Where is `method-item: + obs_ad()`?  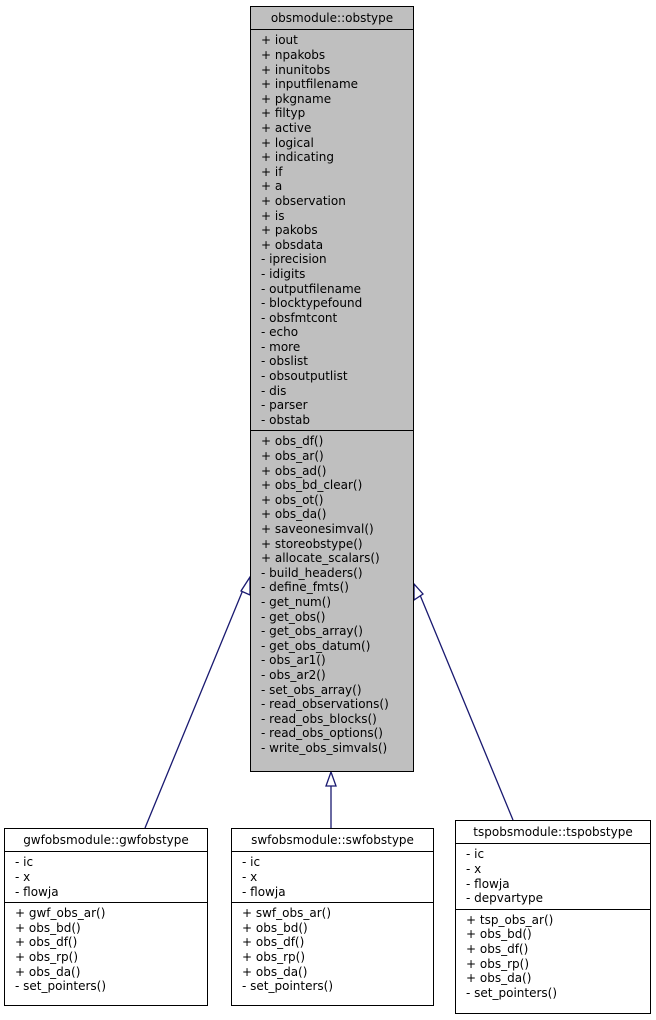 method-item: + obs_ad() is located at coordinates (337, 471).